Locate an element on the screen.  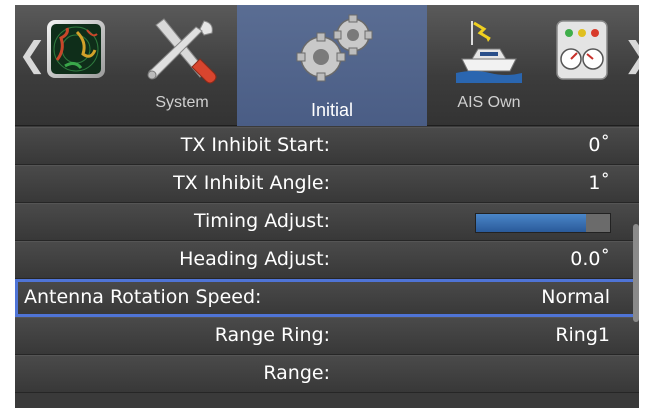
setting-label: Timing Adjust: is located at coordinates (261, 221).